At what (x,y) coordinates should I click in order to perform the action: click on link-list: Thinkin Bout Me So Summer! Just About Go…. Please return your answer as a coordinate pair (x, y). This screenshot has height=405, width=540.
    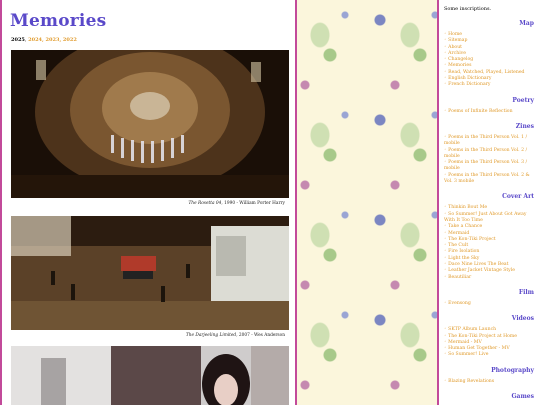
    Looking at the image, I should click on (490, 243).